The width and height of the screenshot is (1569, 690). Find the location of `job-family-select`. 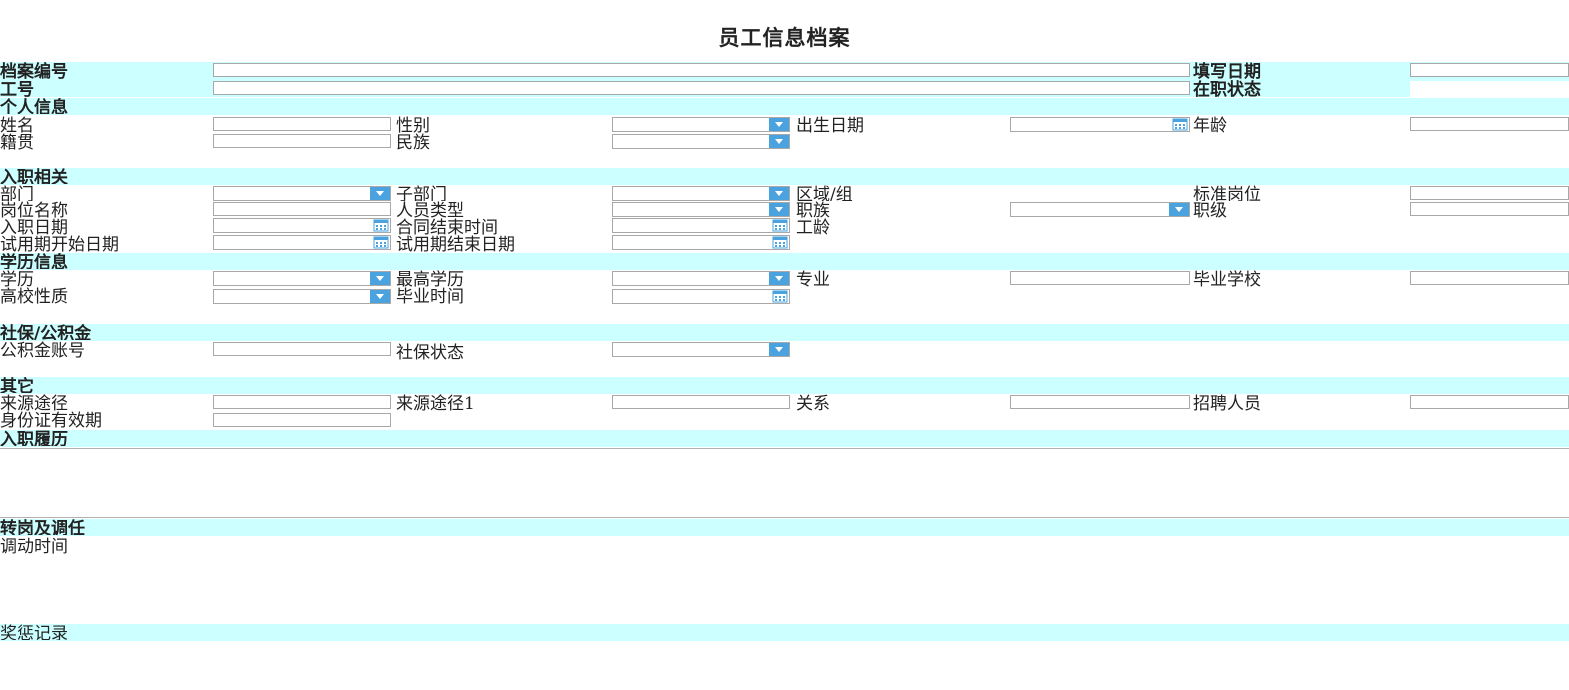

job-family-select is located at coordinates (1100, 209).